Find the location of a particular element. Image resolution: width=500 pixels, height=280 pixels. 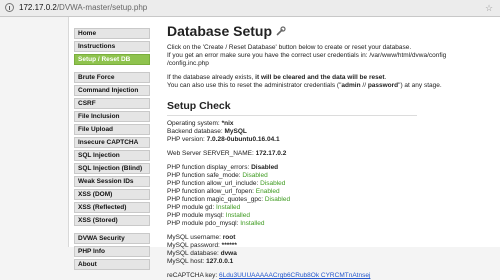

backend-value: MySQL is located at coordinates (235, 131).